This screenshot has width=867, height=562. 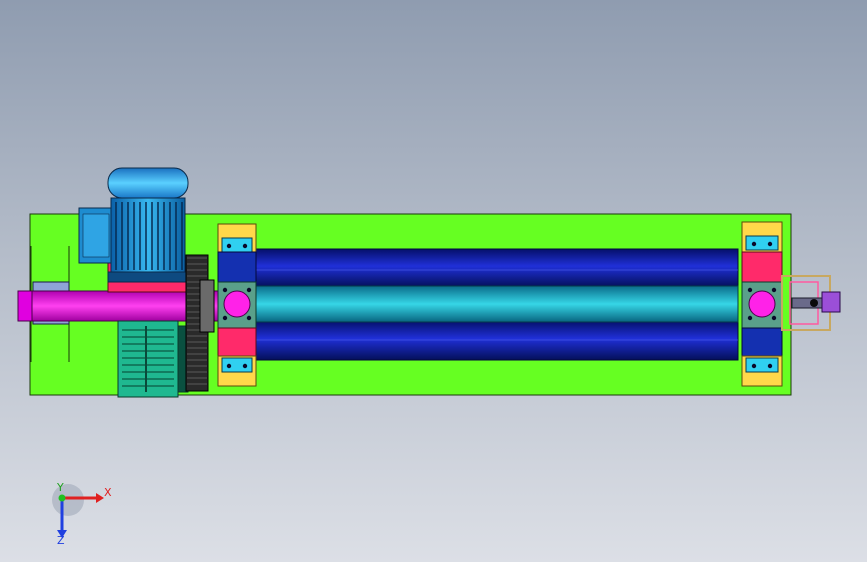 I want to click on lower-roller, so click(x=491, y=340).